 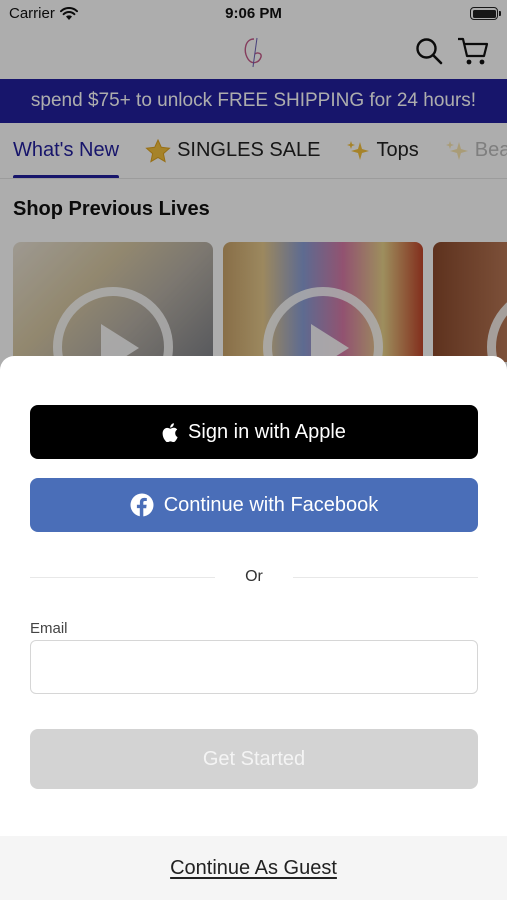 I want to click on get-started-button: Get Started, so click(x=254, y=759).